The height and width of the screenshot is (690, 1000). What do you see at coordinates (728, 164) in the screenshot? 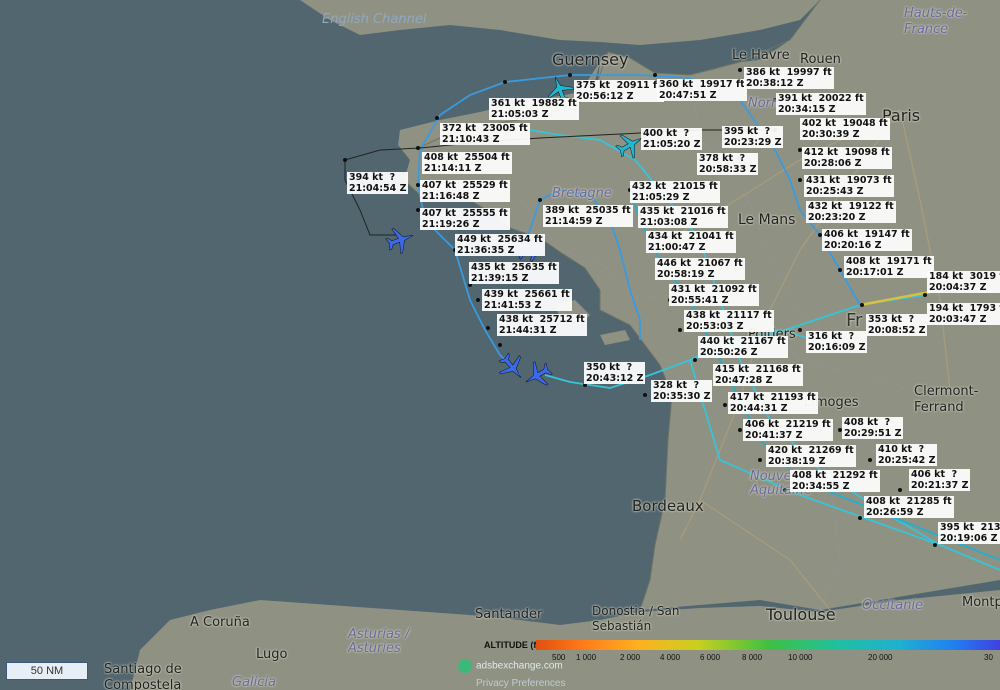
I see `track-point-label: 378 kt ? 20:58:33 Z` at bounding box center [728, 164].